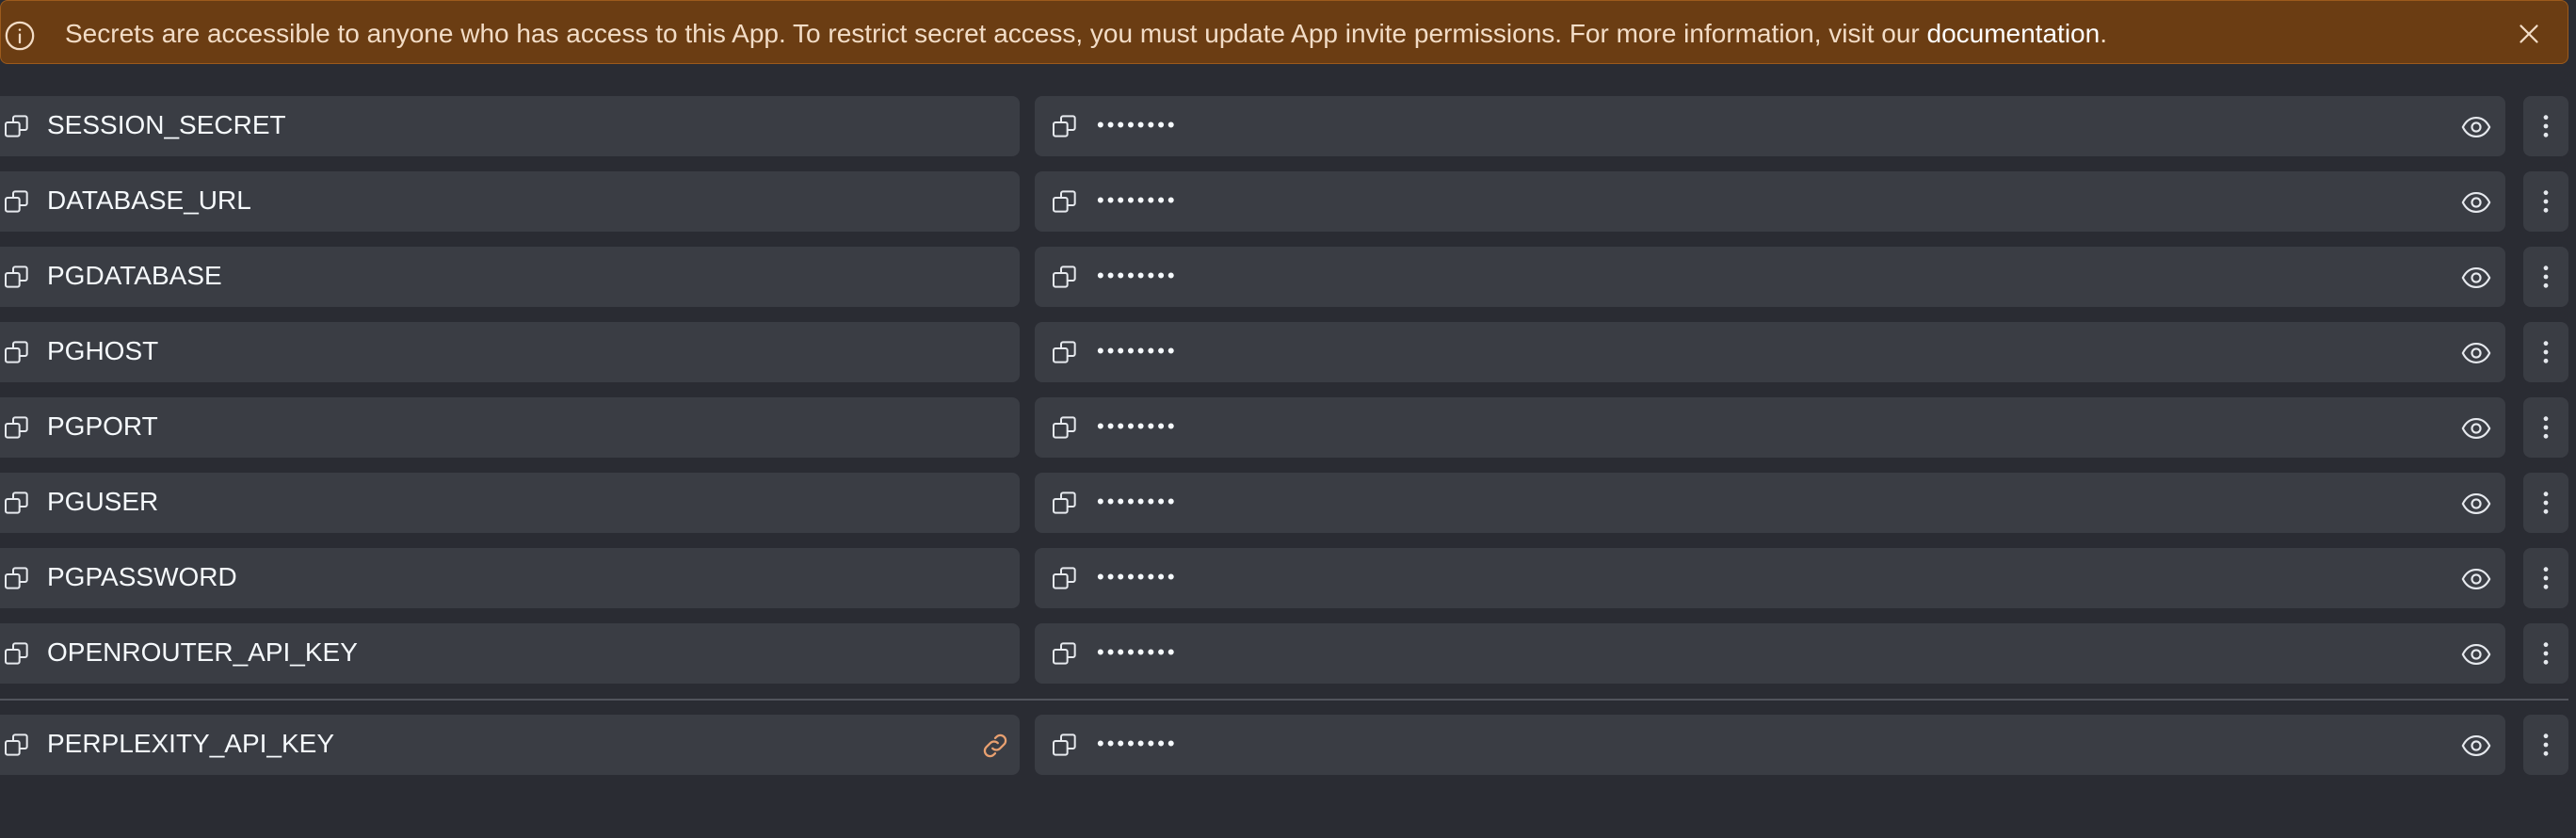  I want to click on link-icon, so click(995, 746).